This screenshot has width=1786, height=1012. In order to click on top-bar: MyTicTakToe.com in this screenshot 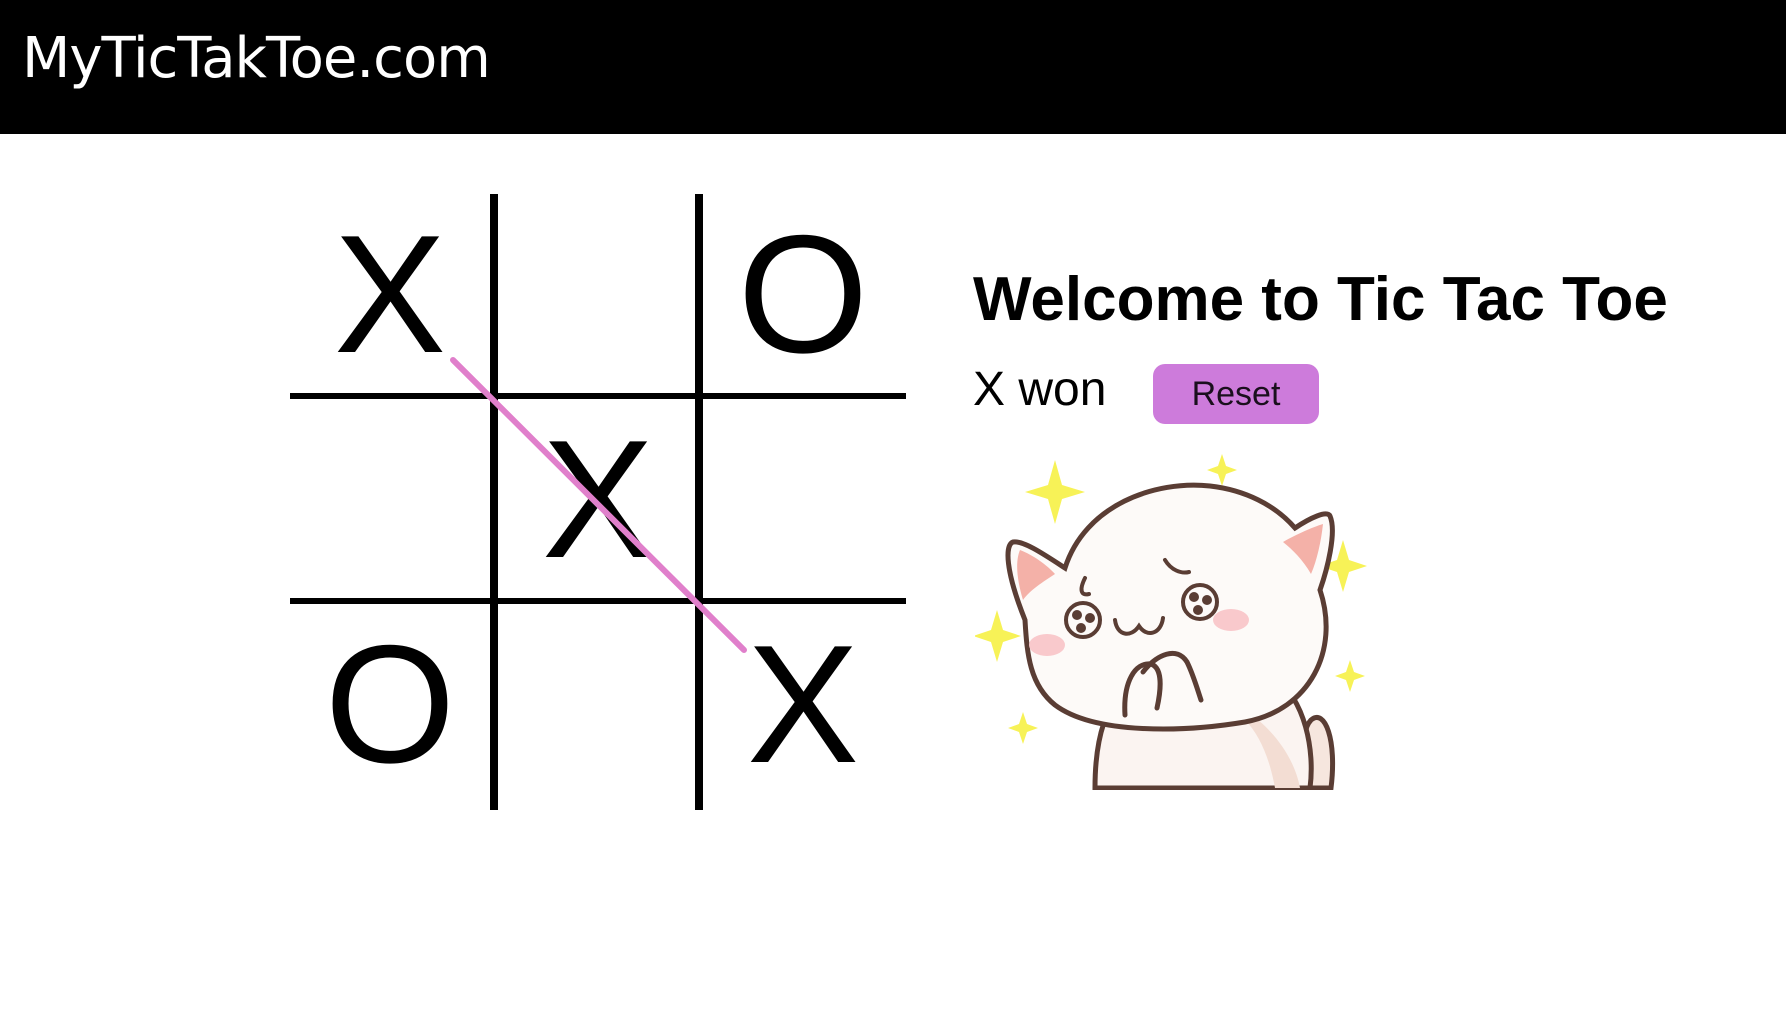, I will do `click(893, 67)`.